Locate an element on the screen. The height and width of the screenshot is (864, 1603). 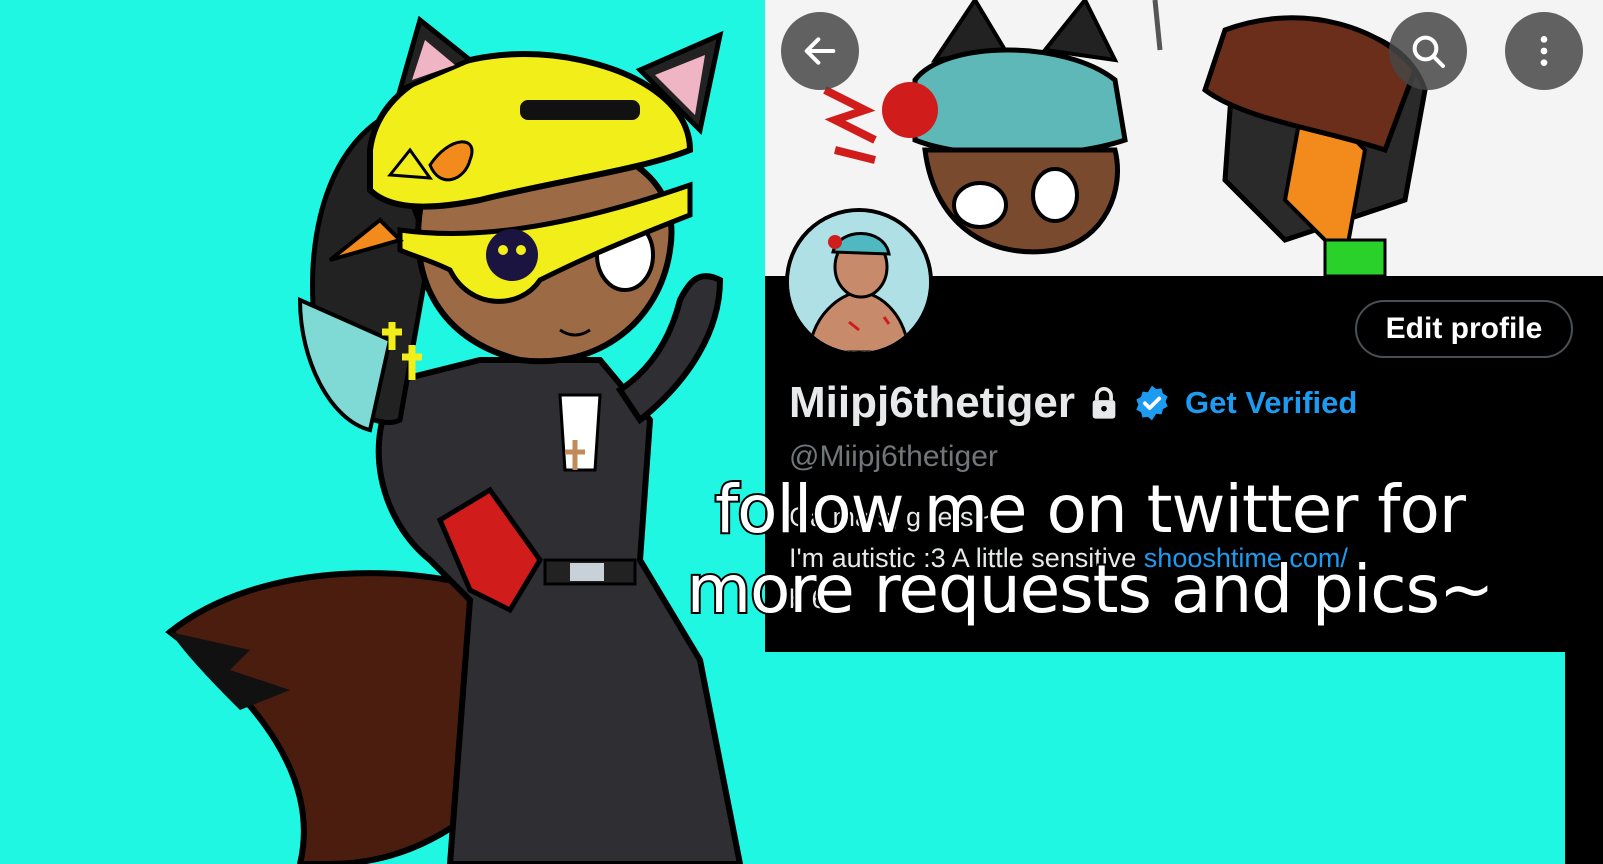
more-options-button is located at coordinates (1544, 51).